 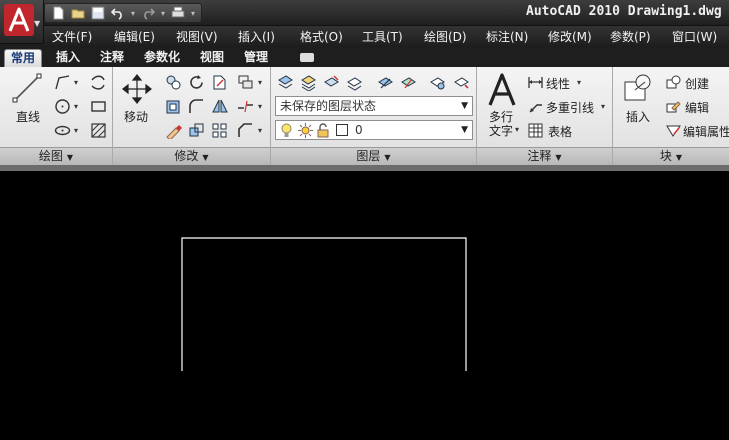 What do you see at coordinates (212, 58) in the screenshot?
I see `tab-view: 视图` at bounding box center [212, 58].